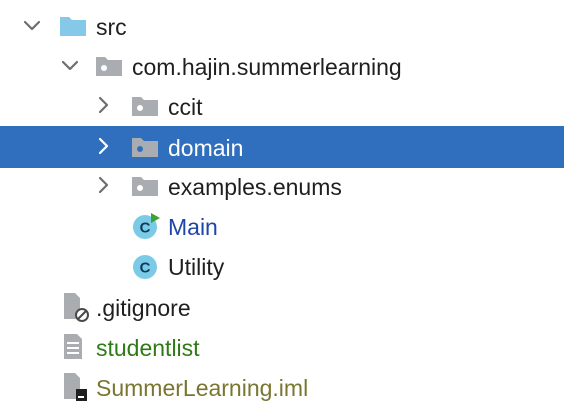 The height and width of the screenshot is (414, 564). What do you see at coordinates (282, 308) in the screenshot?
I see `tree-row-gitignore: .gitignore` at bounding box center [282, 308].